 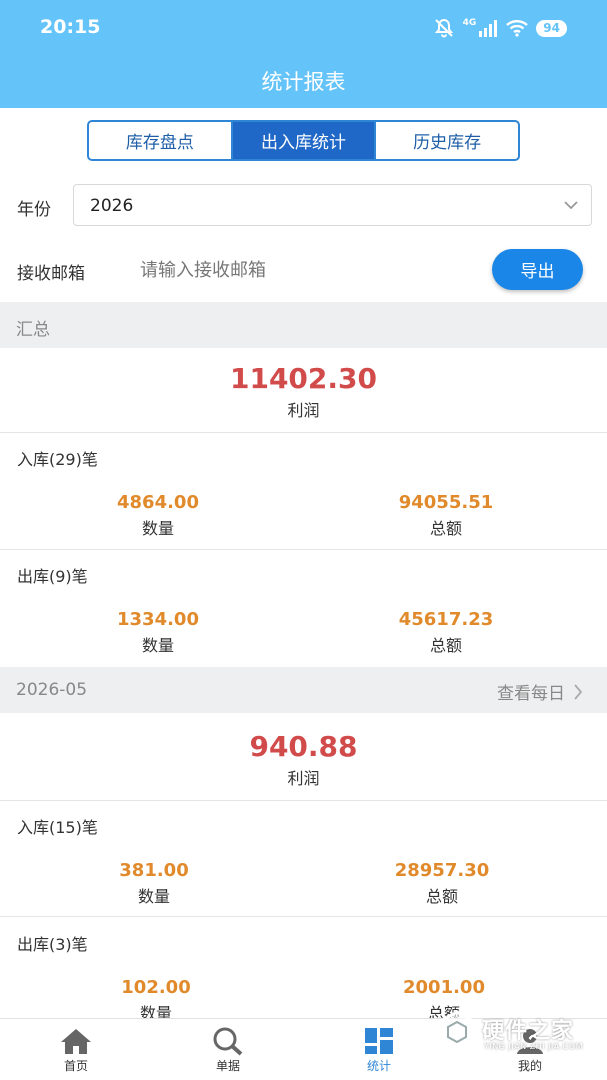 What do you see at coordinates (303, 82) in the screenshot?
I see `page-title: 统计报表` at bounding box center [303, 82].